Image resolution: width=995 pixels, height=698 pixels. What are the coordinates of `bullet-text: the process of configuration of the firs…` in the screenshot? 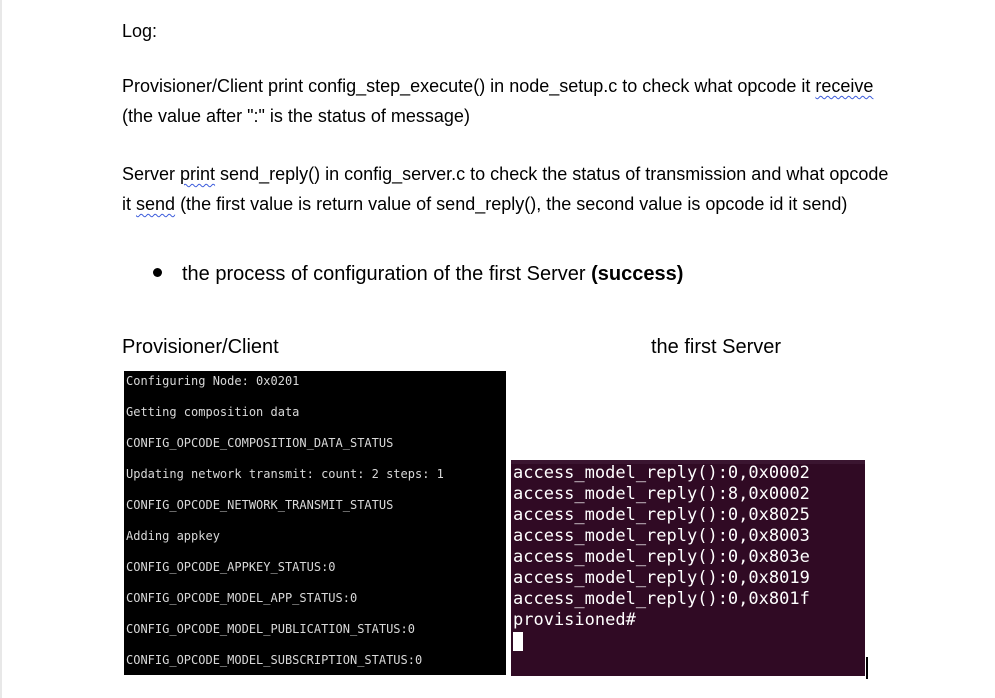 It's located at (387, 274).